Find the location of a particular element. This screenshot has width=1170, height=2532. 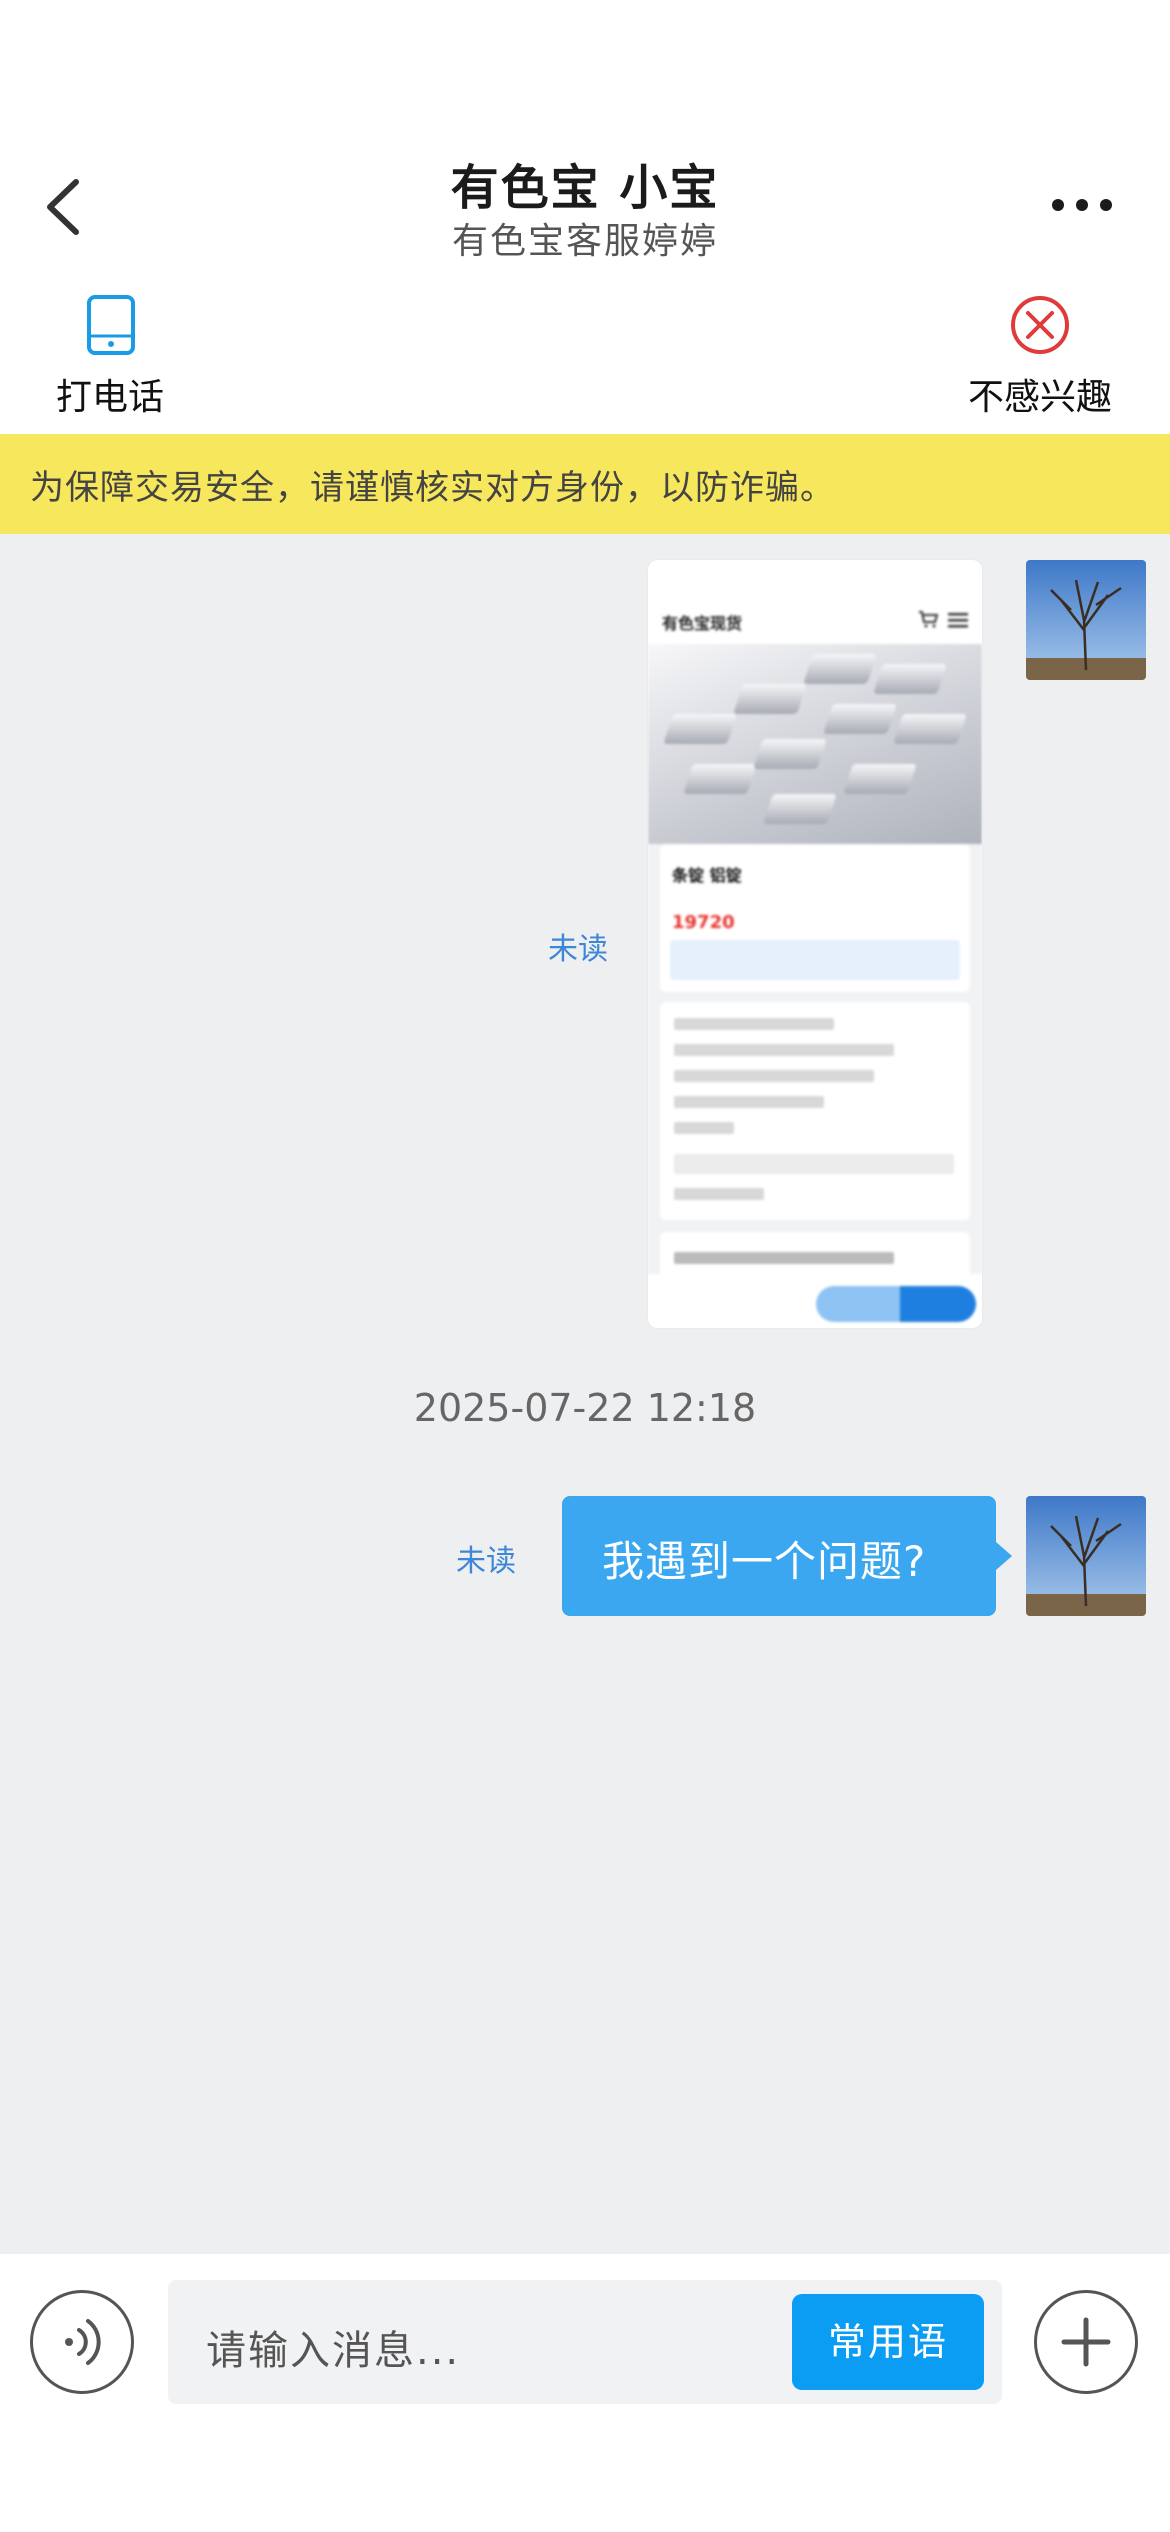

card-chat-button is located at coordinates (938, 1304).